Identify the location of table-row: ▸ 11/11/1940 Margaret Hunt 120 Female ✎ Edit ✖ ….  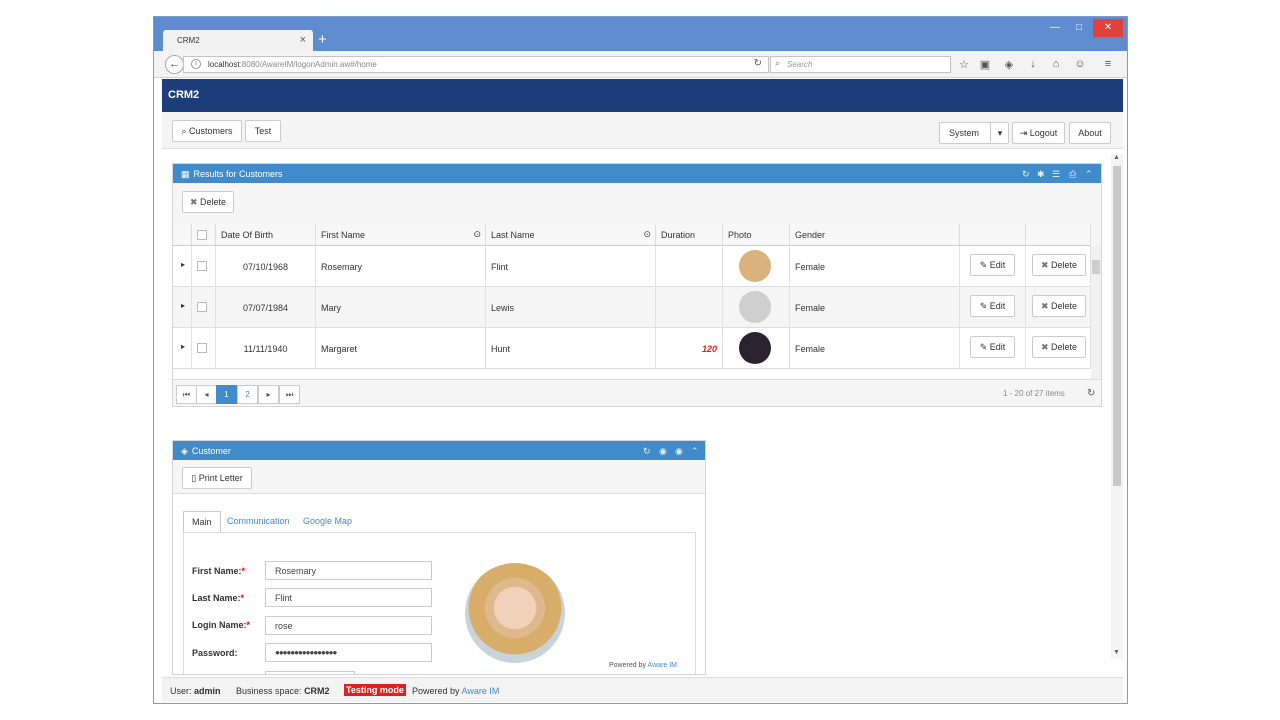
(632, 348).